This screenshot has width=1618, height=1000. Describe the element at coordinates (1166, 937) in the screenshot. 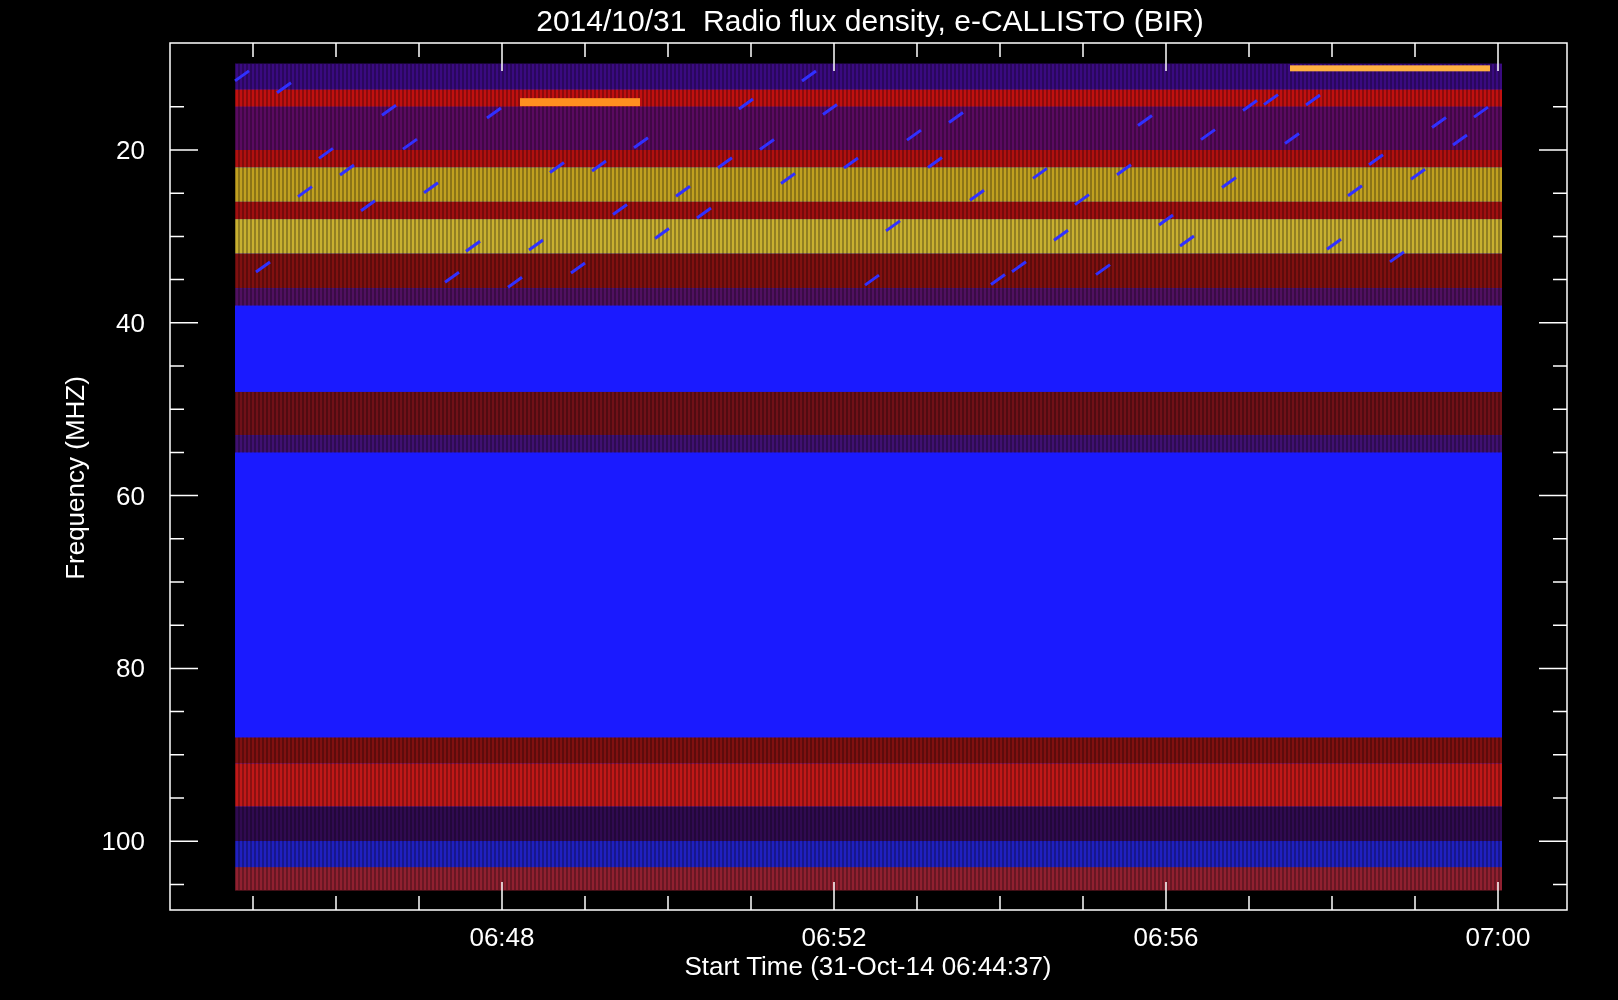

I see `x-tick-label: 06:56` at that location.